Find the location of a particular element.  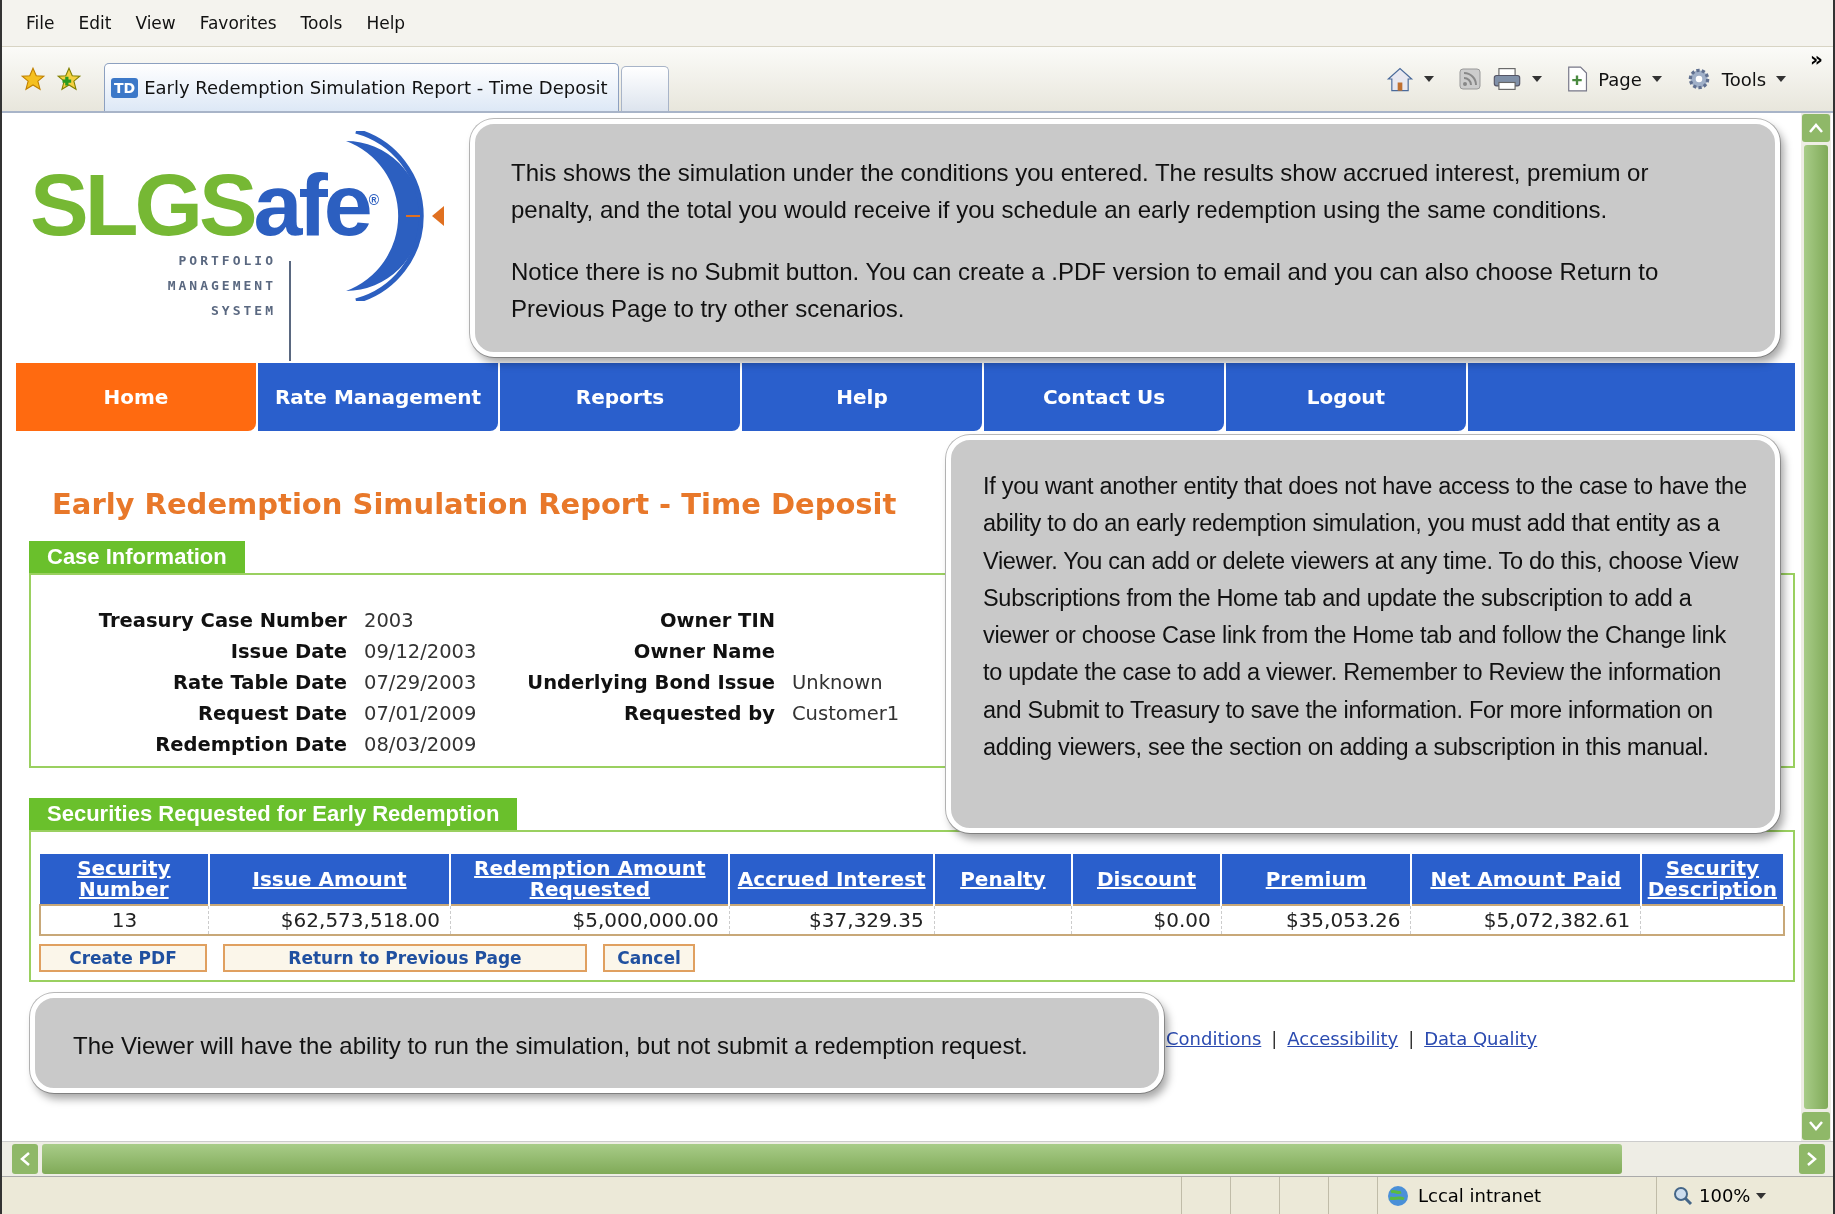

field-label: Treasury Case Number is located at coordinates (222, 620).